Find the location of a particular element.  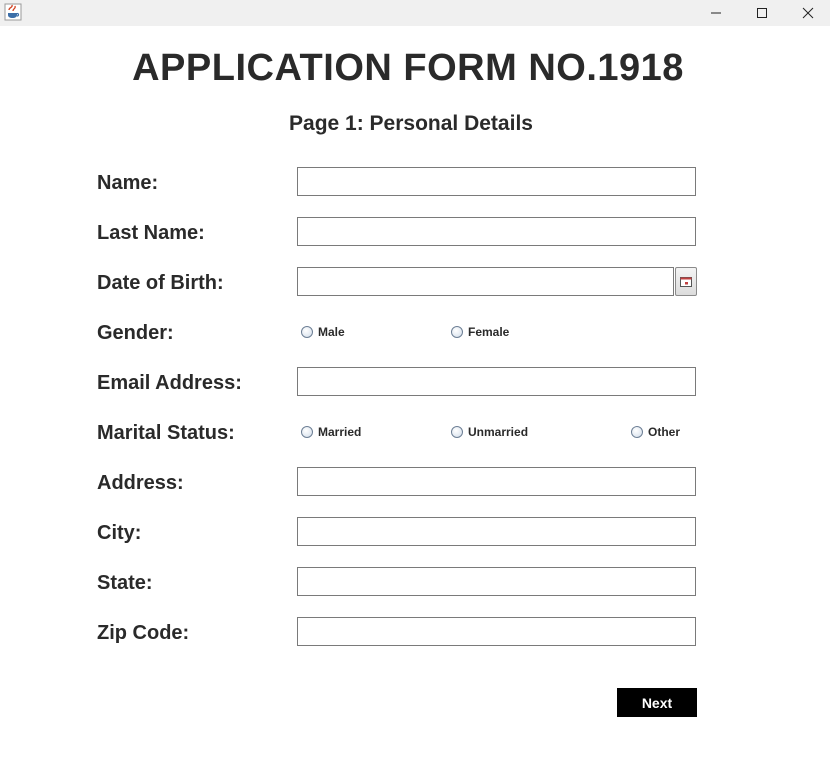

address-field is located at coordinates (496, 481).